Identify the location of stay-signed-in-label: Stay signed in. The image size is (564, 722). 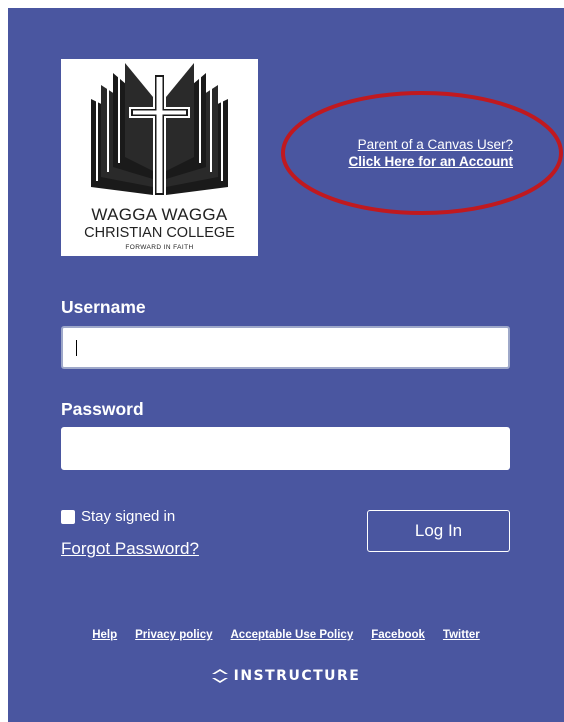
(128, 516).